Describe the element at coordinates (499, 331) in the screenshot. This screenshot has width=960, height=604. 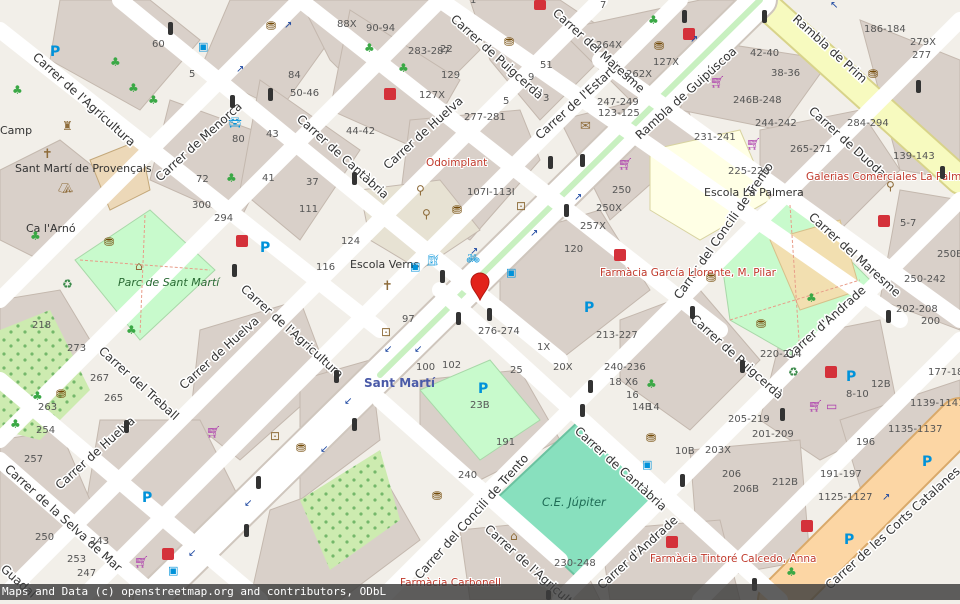
I see `svg-text: 276-274` at that location.